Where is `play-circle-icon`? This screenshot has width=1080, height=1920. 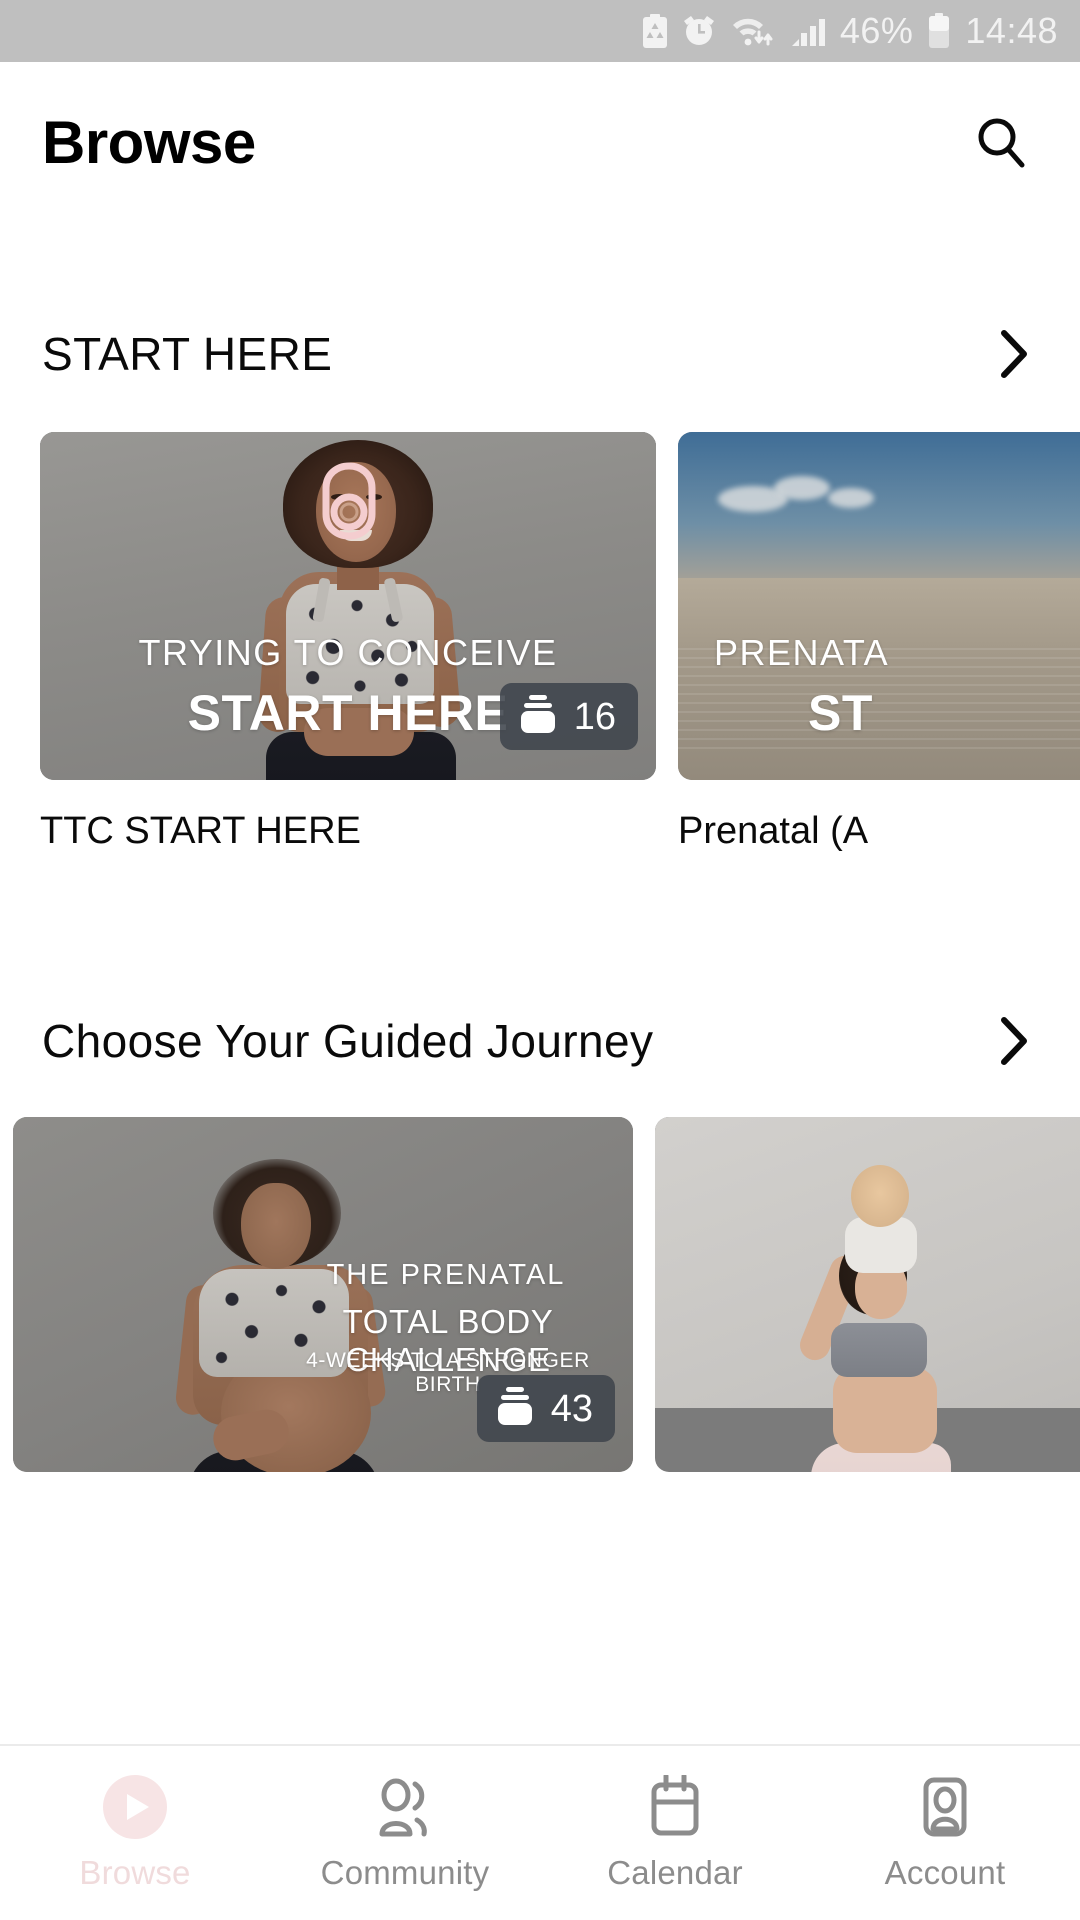 play-circle-icon is located at coordinates (135, 1807).